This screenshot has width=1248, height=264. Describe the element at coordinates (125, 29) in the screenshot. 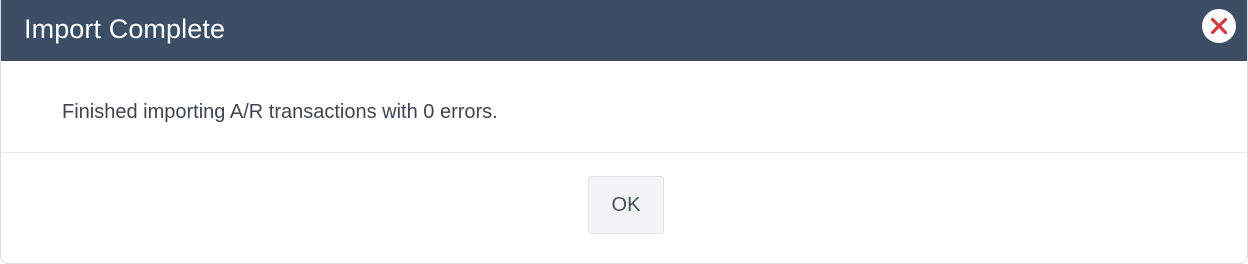

I see `dialog-title: Import Complete` at that location.